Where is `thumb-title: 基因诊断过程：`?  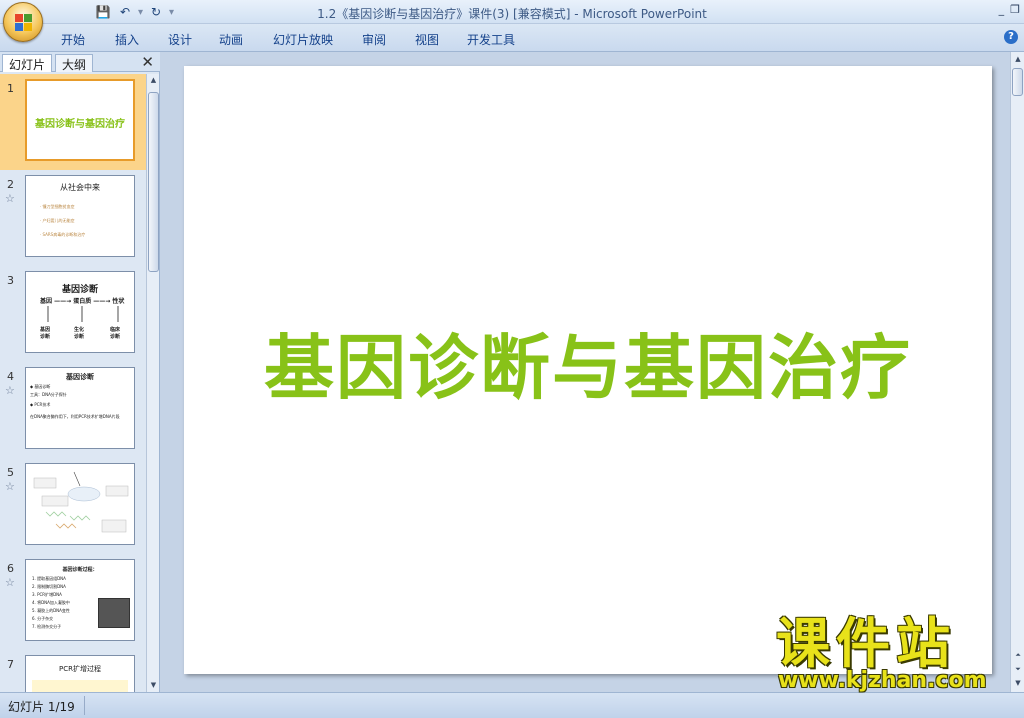 thumb-title: 基因诊断过程： is located at coordinates (80, 570).